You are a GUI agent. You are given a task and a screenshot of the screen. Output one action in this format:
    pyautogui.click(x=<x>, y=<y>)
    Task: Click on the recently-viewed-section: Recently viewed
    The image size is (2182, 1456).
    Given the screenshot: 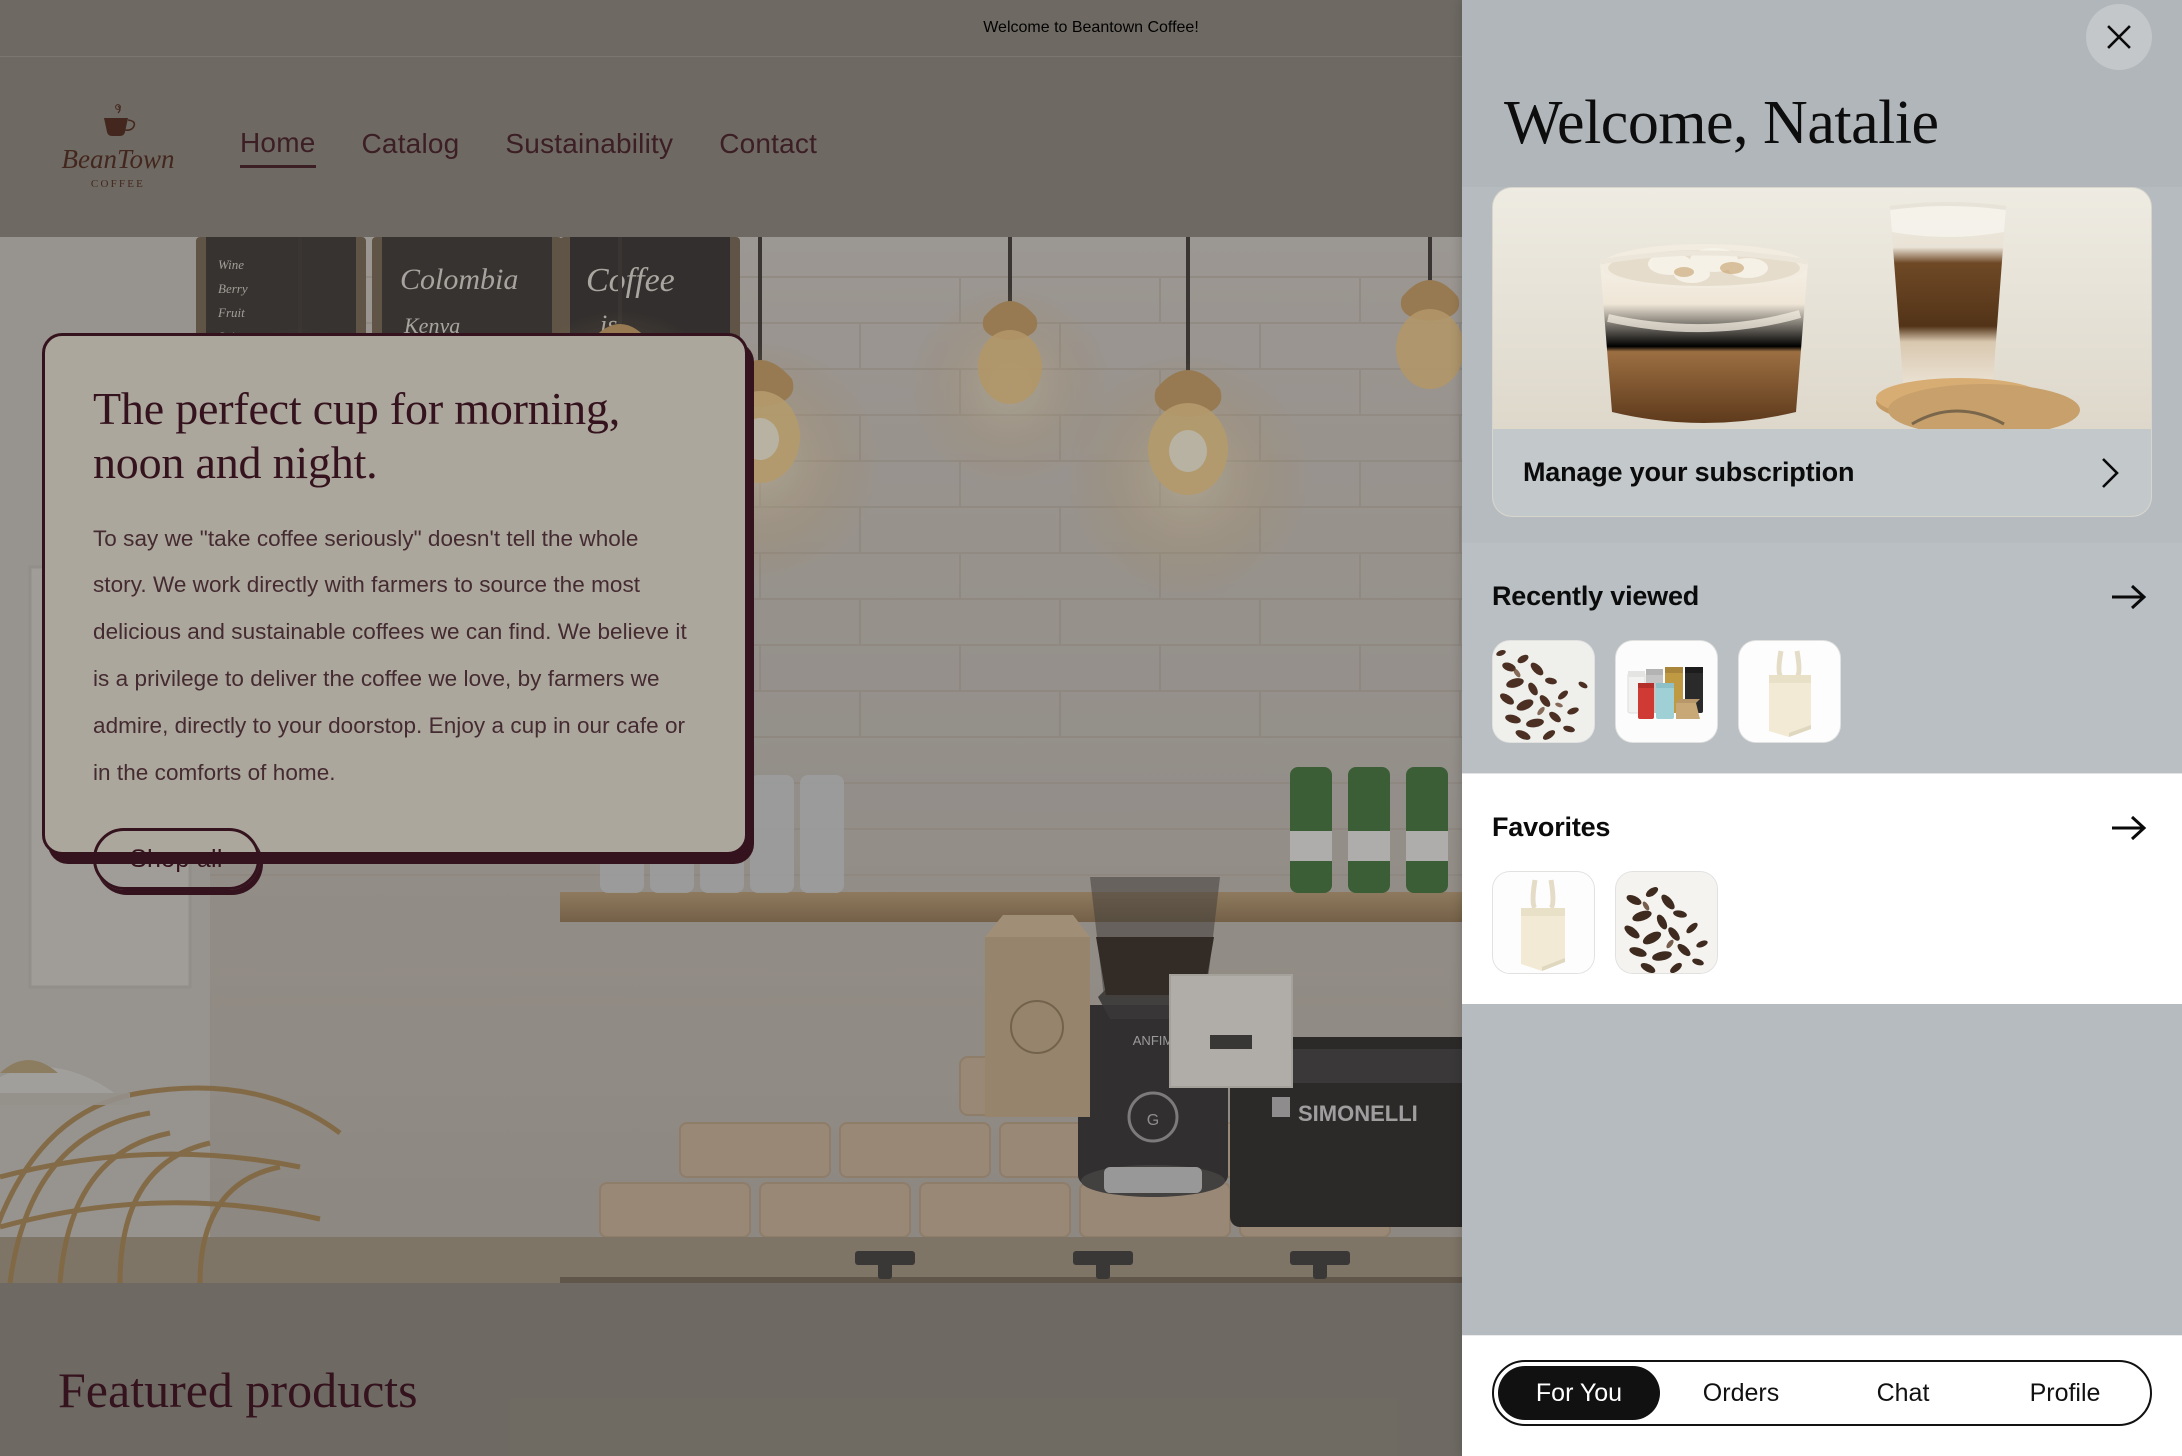 What is the action you would take?
    pyautogui.click(x=1822, y=658)
    